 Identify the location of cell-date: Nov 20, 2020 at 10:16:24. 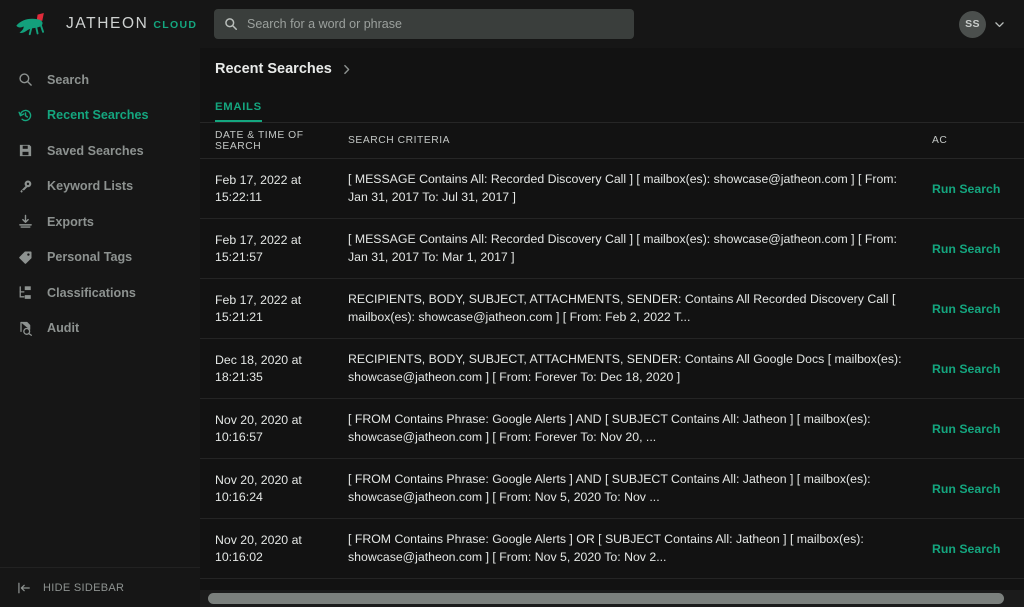
(258, 488).